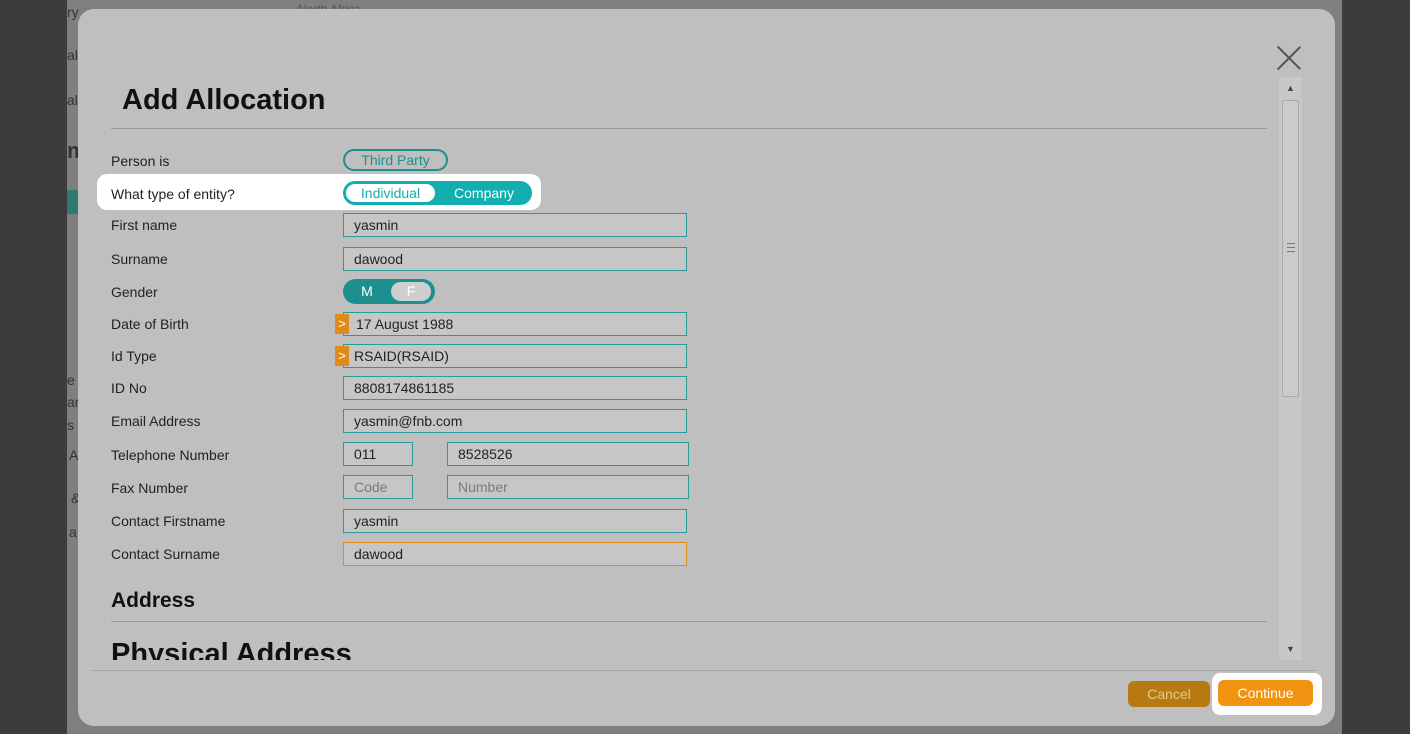 Image resolution: width=1410 pixels, height=734 pixels. Describe the element at coordinates (378, 454) in the screenshot. I see `telephone-code-field: 011` at that location.